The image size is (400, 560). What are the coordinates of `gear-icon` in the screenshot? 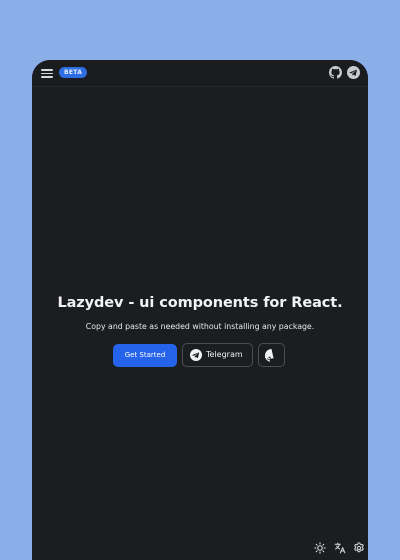 It's located at (359, 548).